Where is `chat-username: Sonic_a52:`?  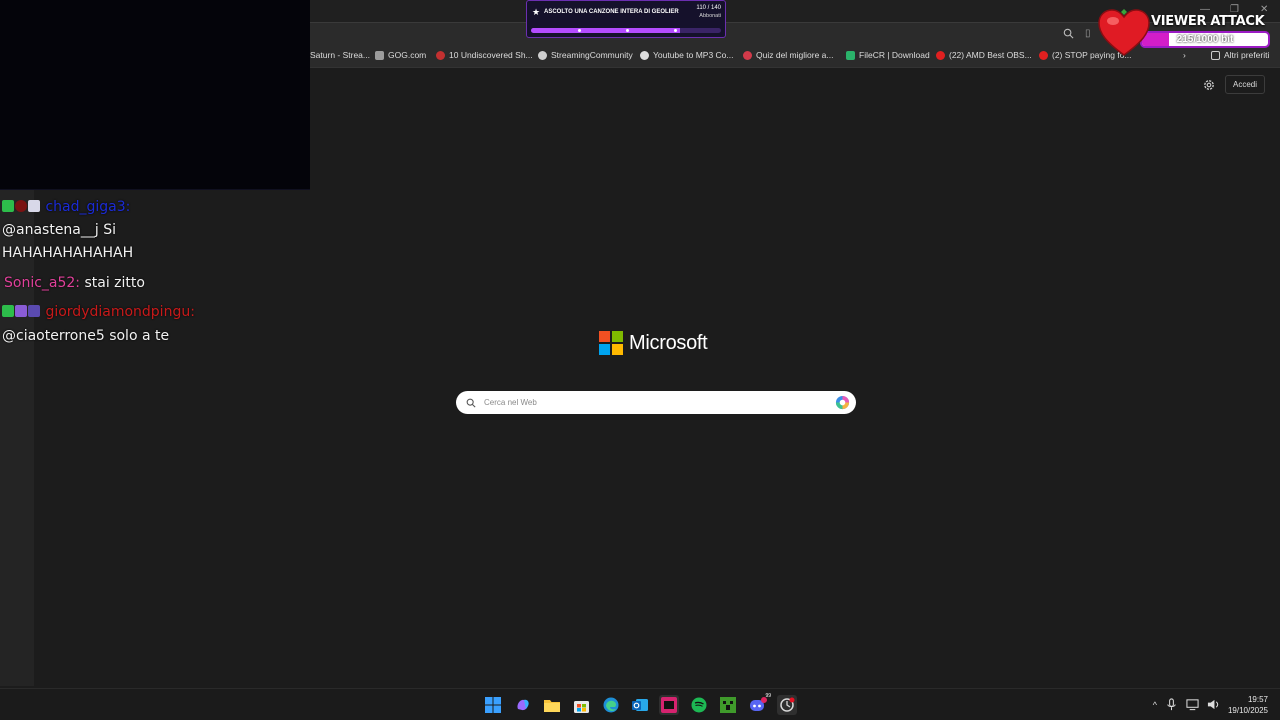
chat-username: Sonic_a52: is located at coordinates (42, 283).